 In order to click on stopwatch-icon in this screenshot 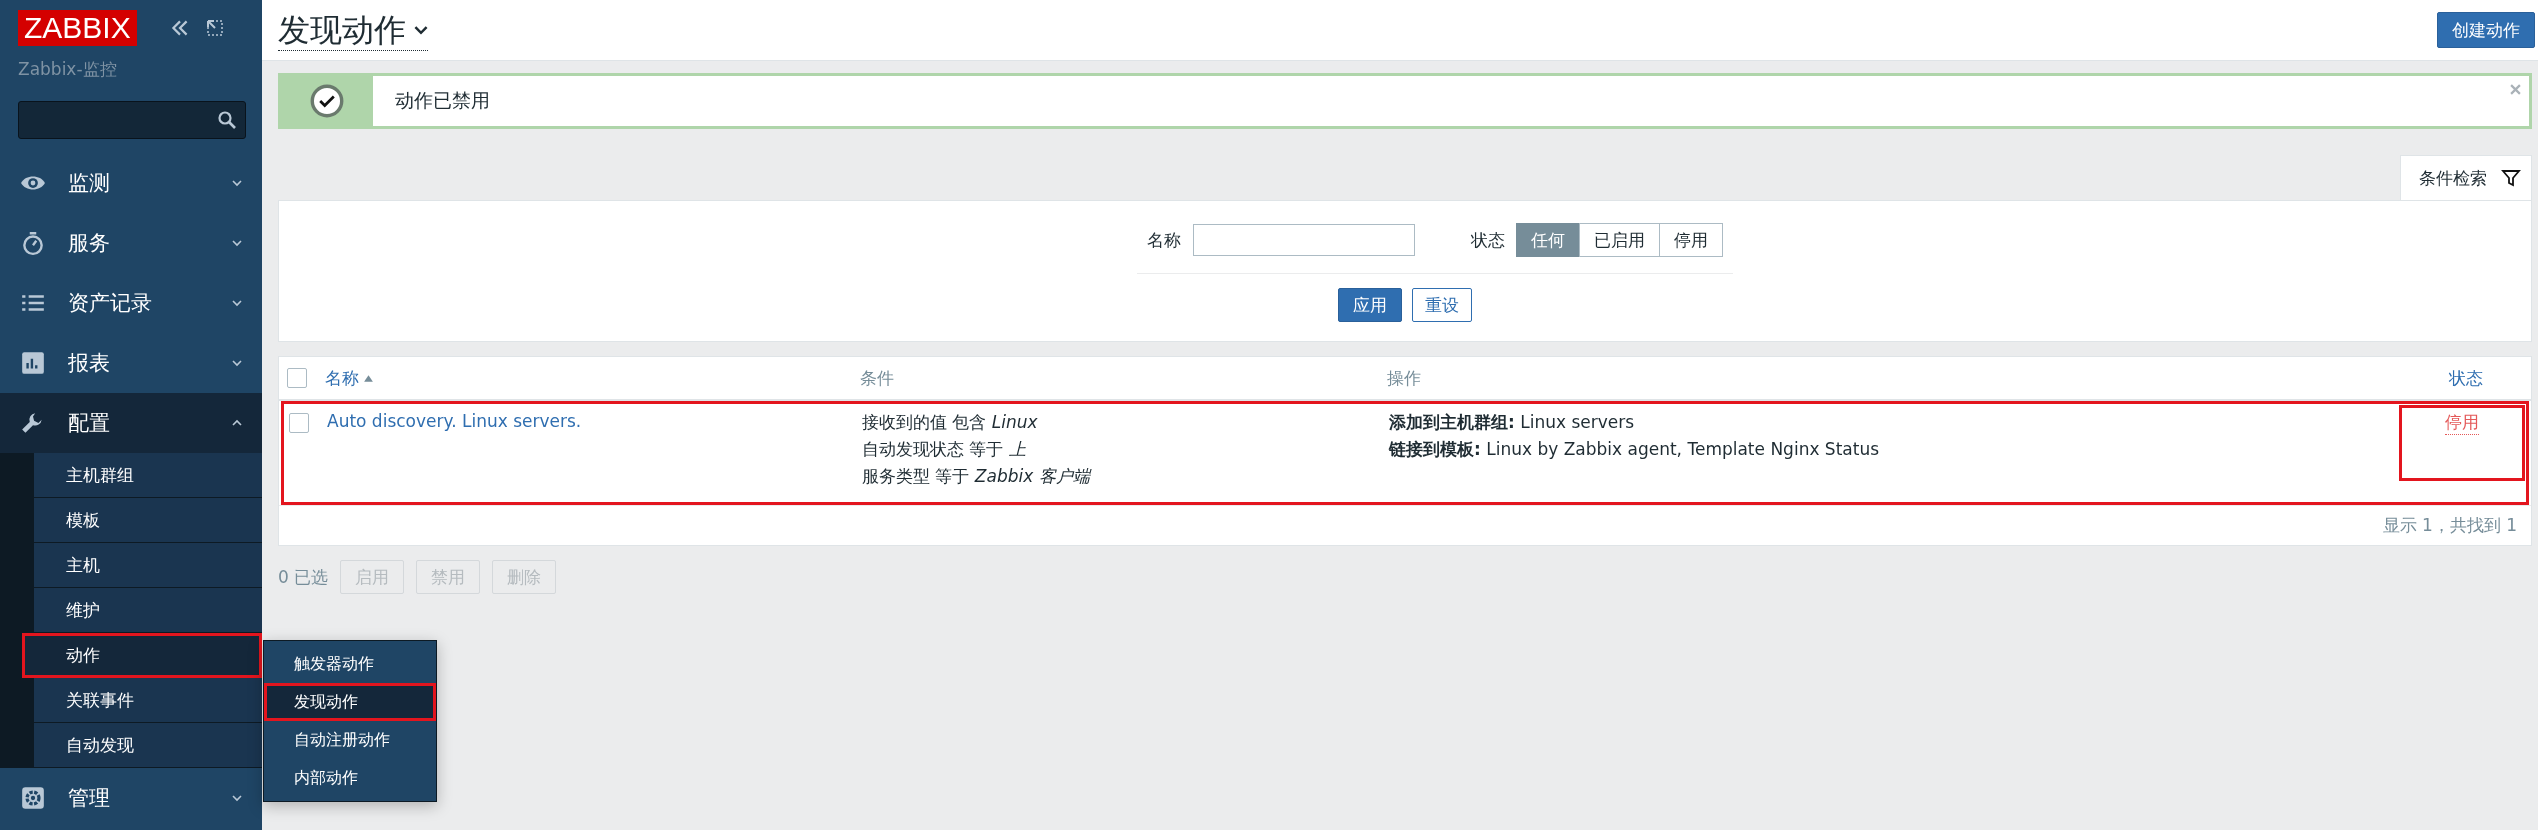, I will do `click(33, 243)`.